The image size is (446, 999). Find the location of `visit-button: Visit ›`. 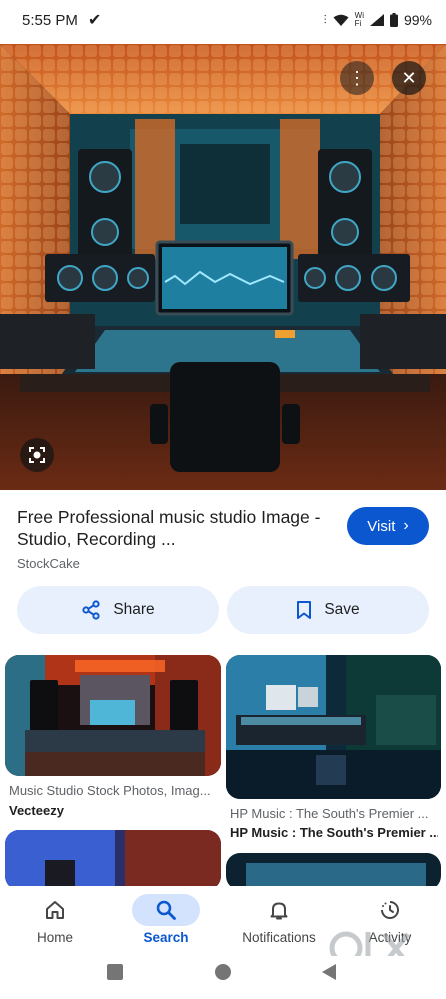

visit-button: Visit › is located at coordinates (388, 526).